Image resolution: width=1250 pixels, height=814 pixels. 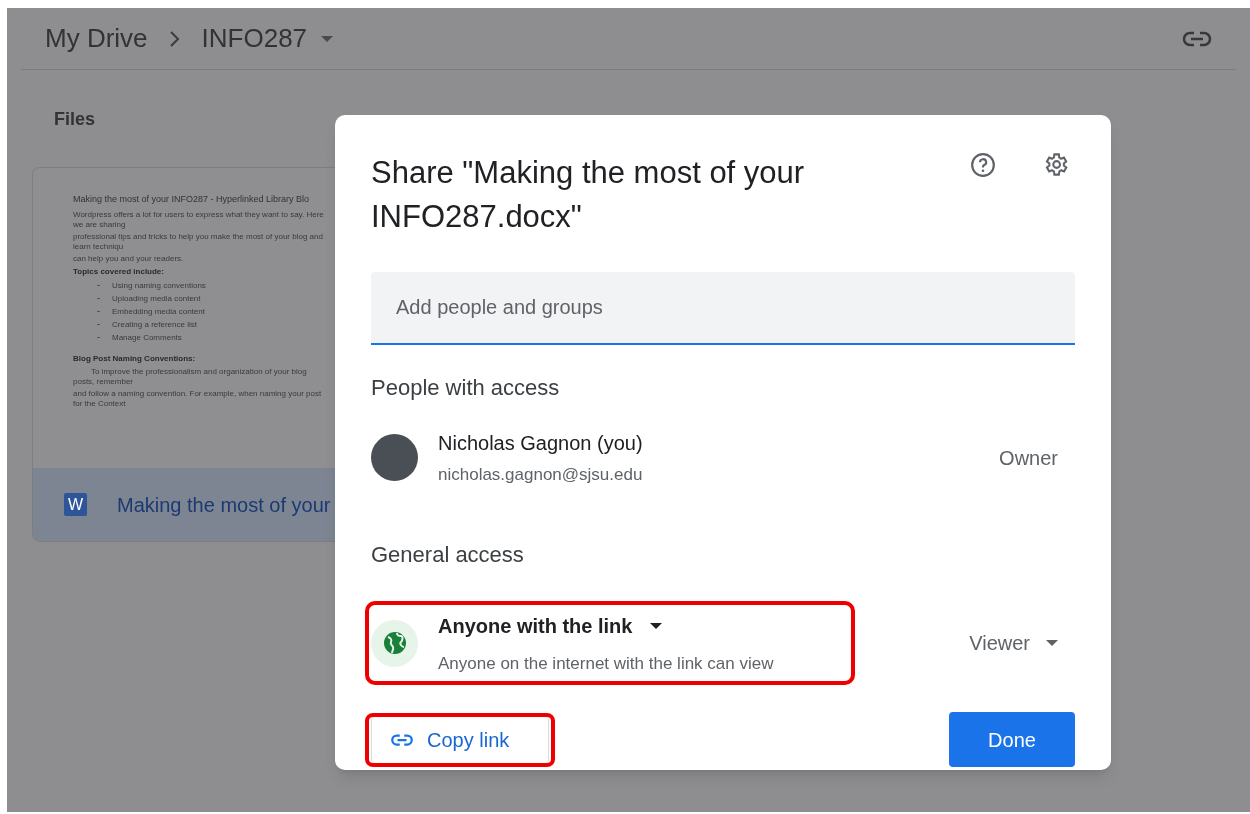 What do you see at coordinates (198, 399) in the screenshot?
I see `document-text: and follow a naming convention. For example, when naming your post for the Context` at bounding box center [198, 399].